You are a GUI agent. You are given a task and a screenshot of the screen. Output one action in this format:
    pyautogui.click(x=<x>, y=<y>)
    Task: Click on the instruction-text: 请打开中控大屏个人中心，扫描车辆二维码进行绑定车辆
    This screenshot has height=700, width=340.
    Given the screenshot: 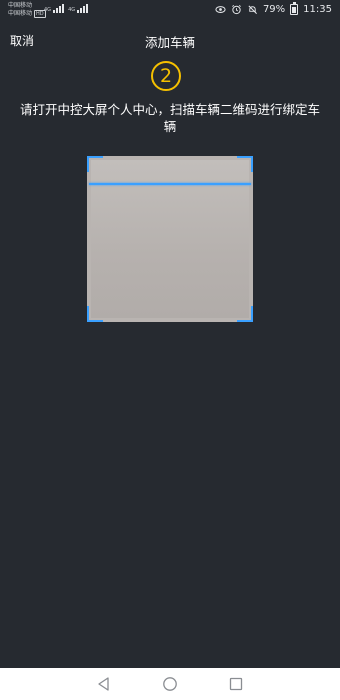 What is the action you would take?
    pyautogui.click(x=169, y=118)
    